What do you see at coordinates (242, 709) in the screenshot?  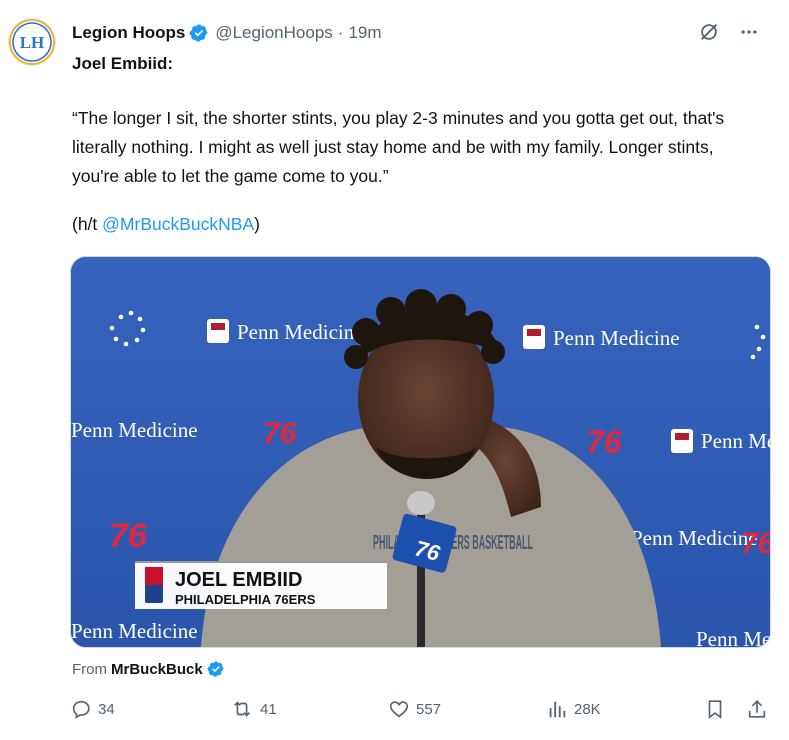 I see `repost-icon` at bounding box center [242, 709].